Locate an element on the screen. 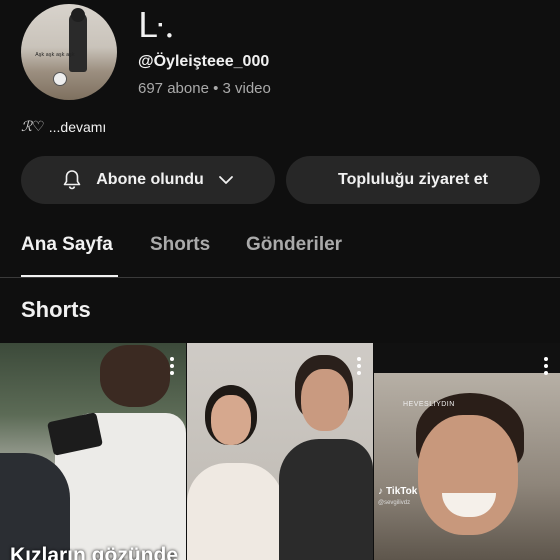 The image size is (560, 560). tiktok-watermark: ♪ TikTok is located at coordinates (397, 491).